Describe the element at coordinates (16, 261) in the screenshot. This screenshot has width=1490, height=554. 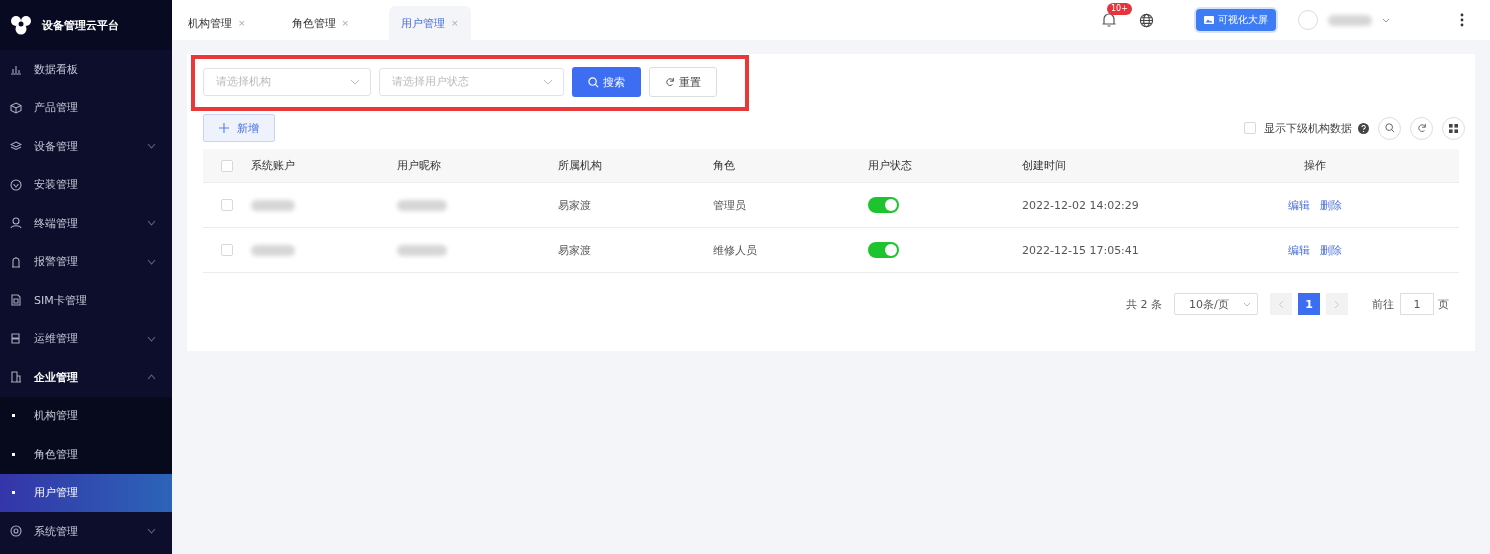
I see `alarm-icon` at that location.